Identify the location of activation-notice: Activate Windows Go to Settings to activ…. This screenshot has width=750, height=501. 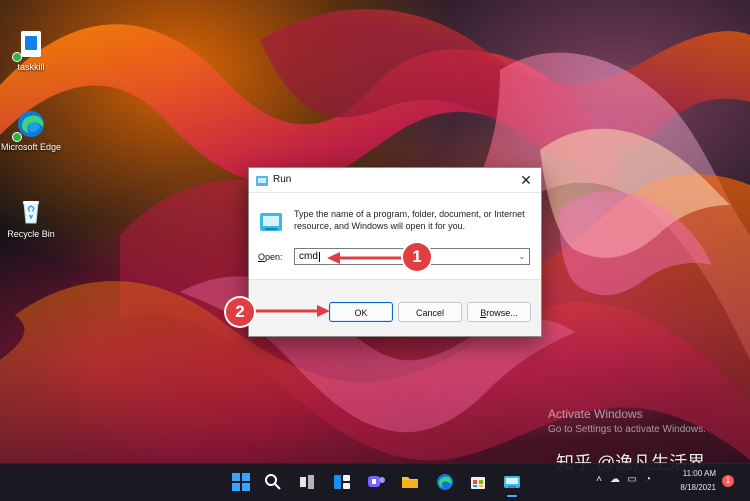
(627, 421).